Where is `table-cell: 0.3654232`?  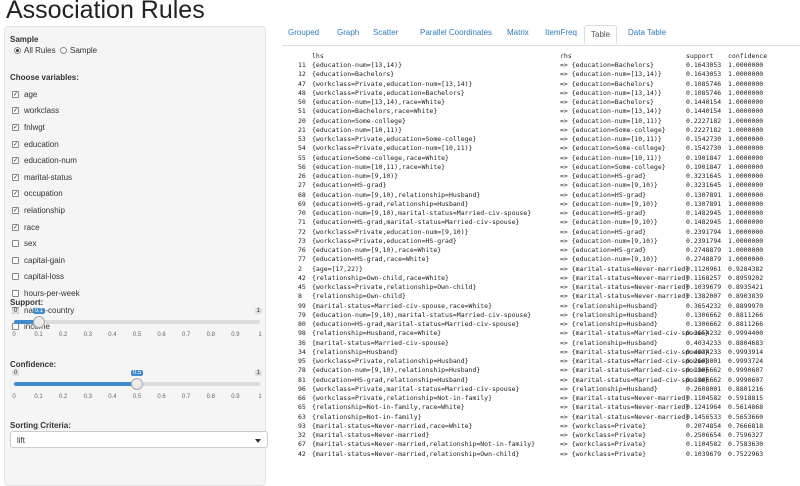
table-cell: 0.3654232 is located at coordinates (704, 333).